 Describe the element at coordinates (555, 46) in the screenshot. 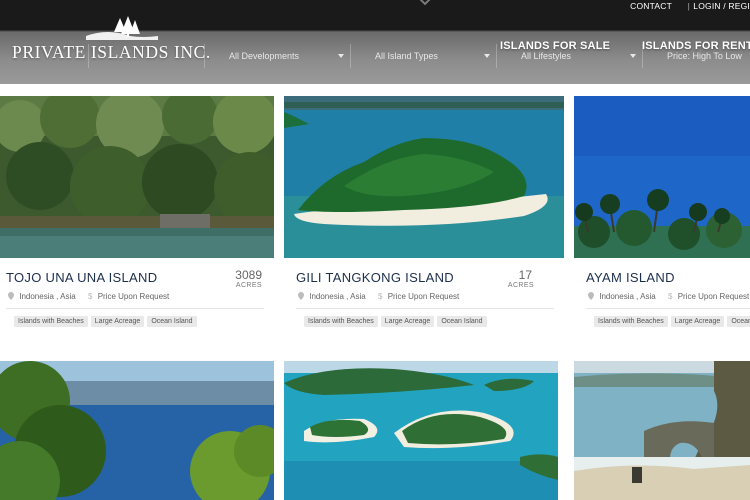

I see `islands-for-sale-button: ISLANDS FOR SALE` at that location.